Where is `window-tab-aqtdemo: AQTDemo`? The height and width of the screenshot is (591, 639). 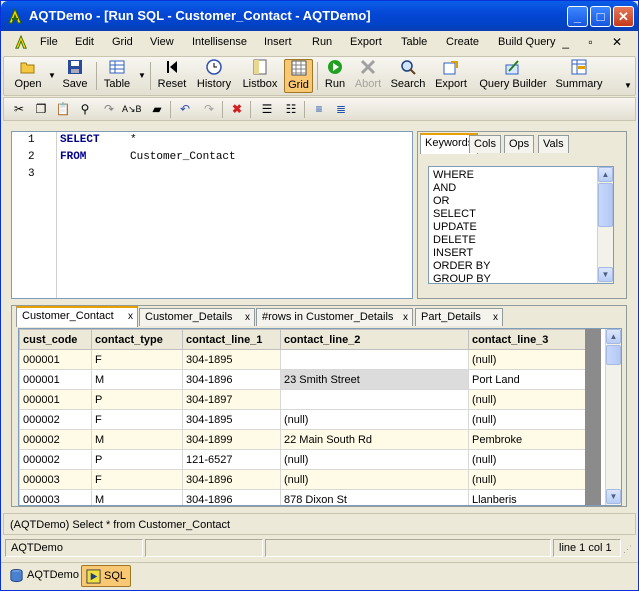 window-tab-aqtdemo: AQTDemo is located at coordinates (44, 576).